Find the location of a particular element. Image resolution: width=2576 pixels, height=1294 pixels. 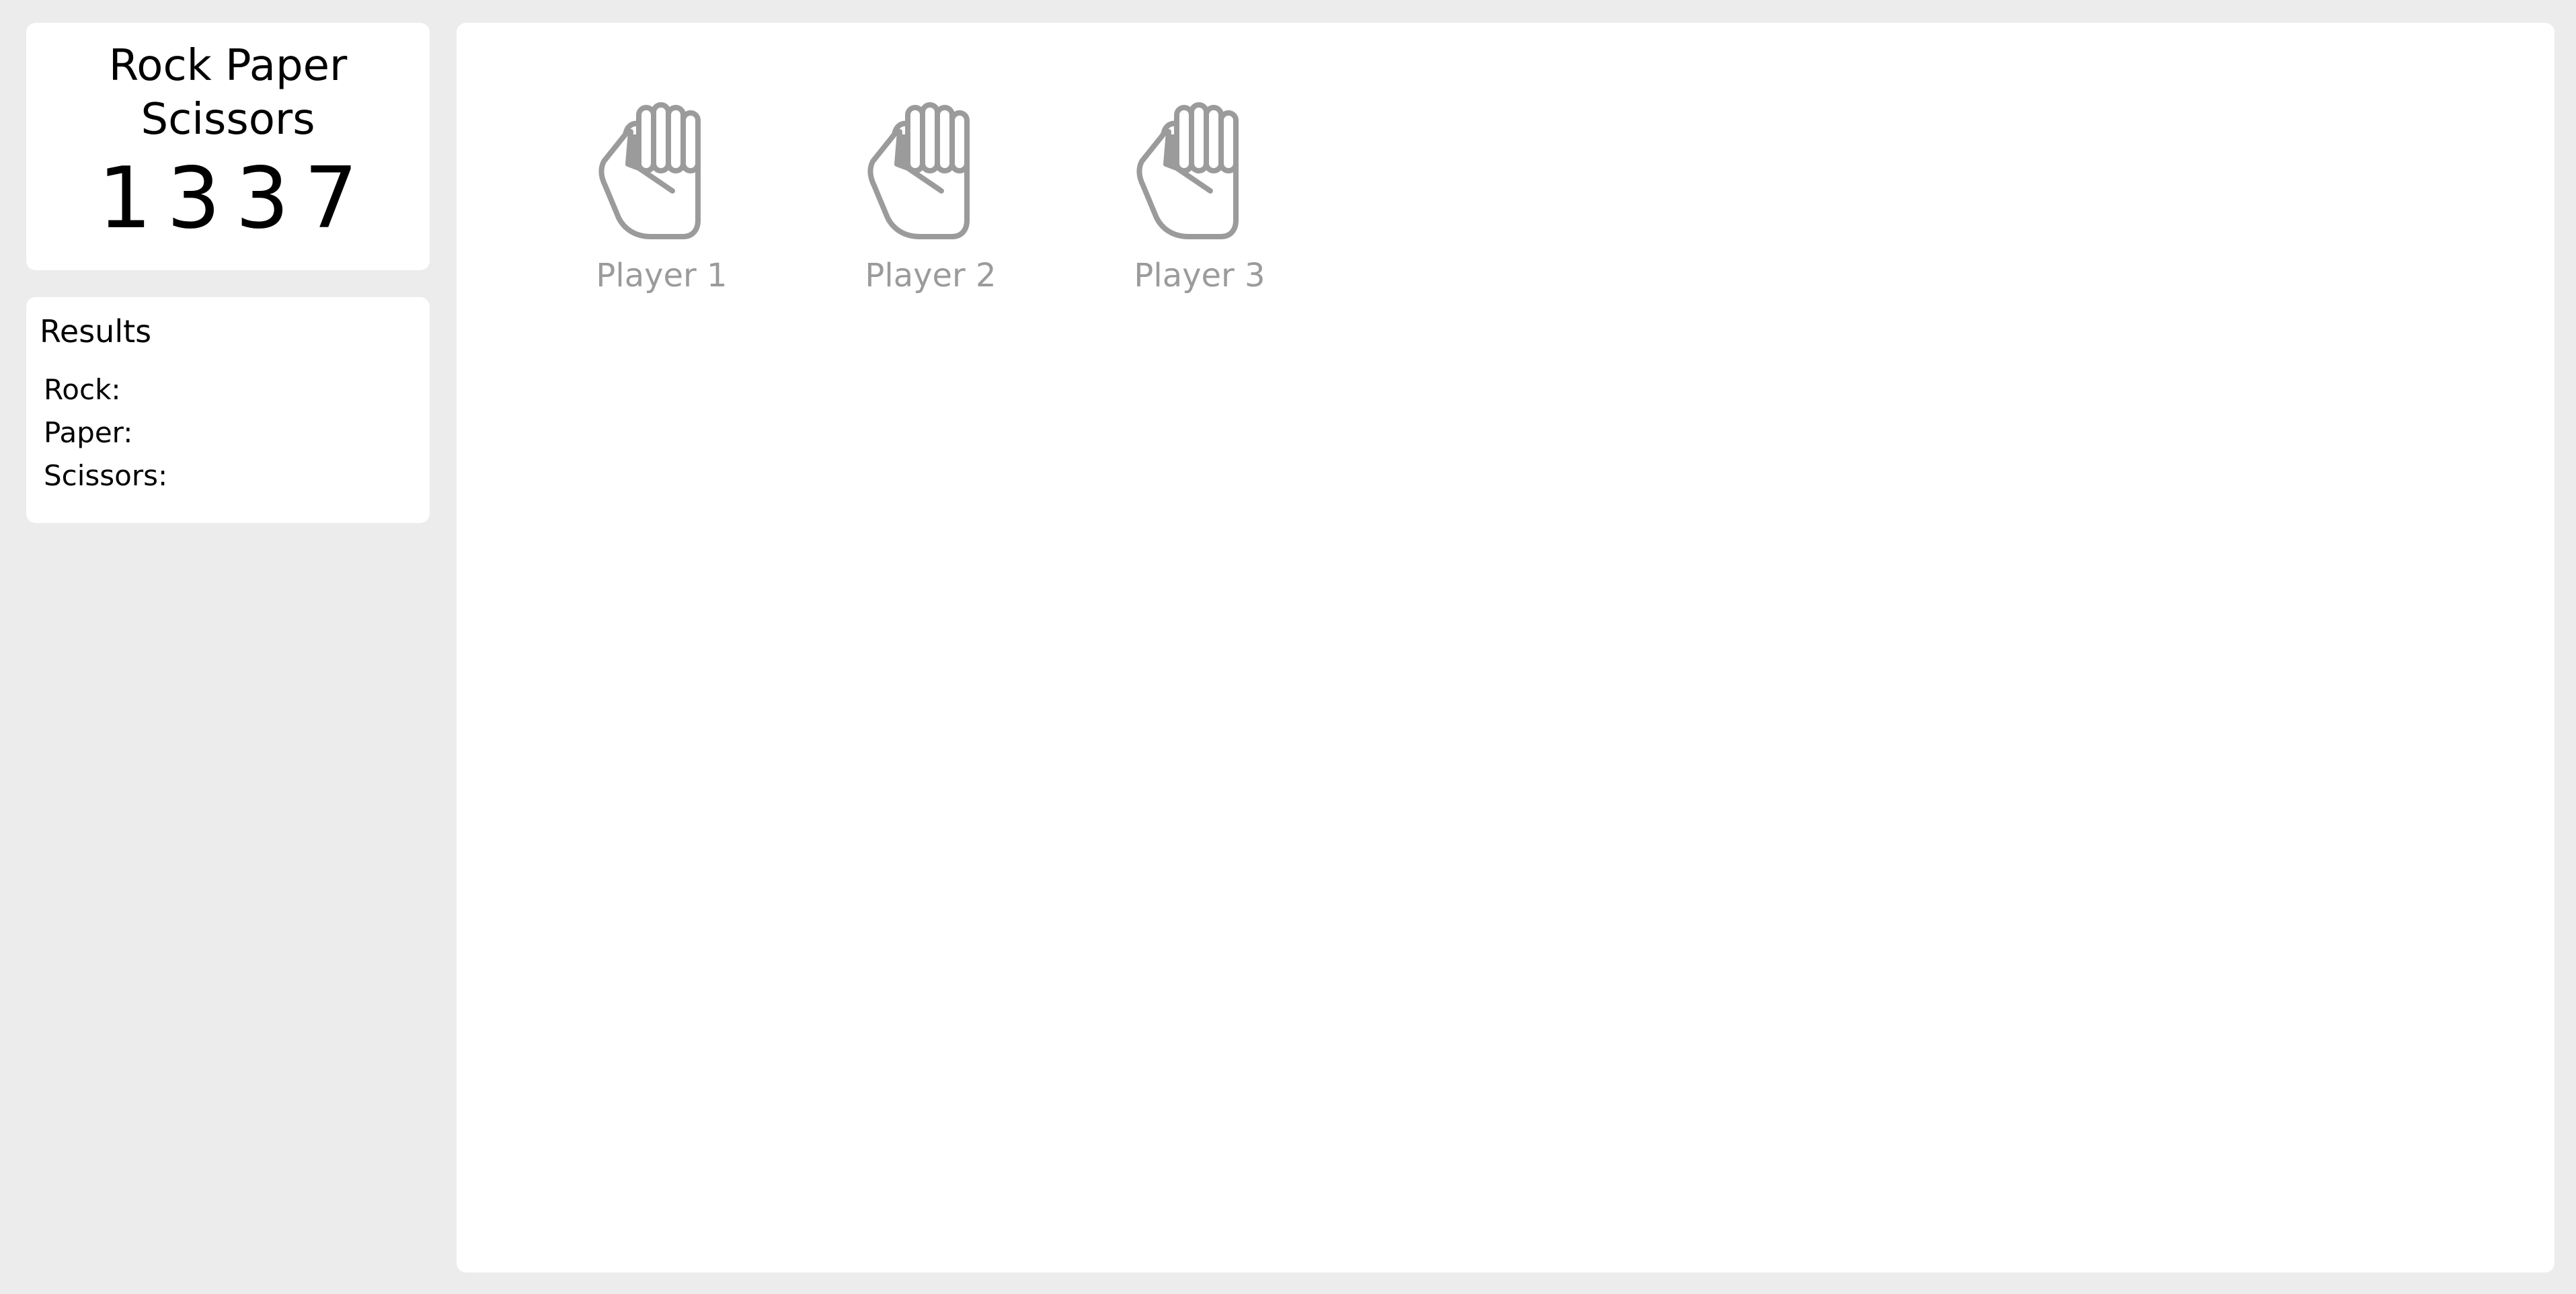

player-label: Player 2 is located at coordinates (931, 276).